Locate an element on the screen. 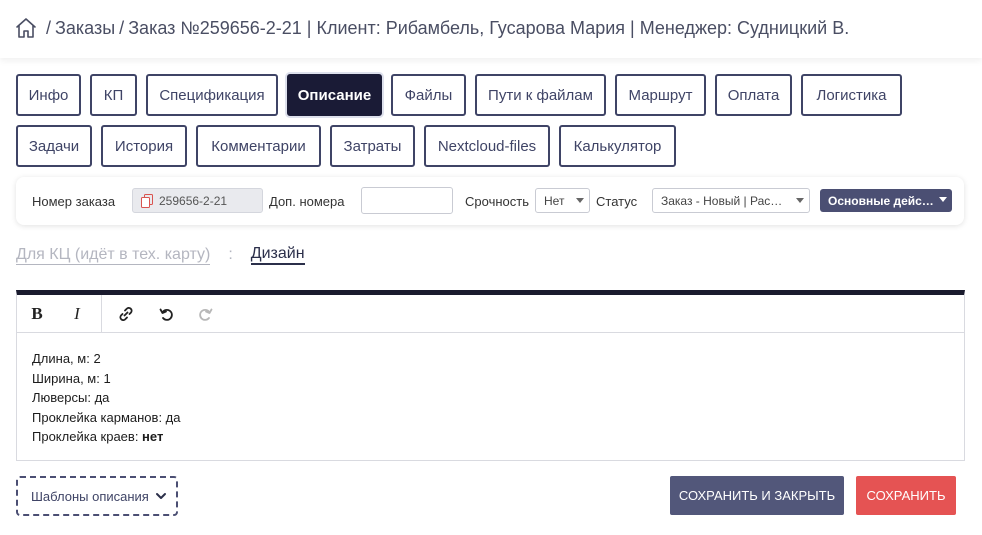 This screenshot has width=982, height=535. subtab-design: Дизайн is located at coordinates (277, 255).